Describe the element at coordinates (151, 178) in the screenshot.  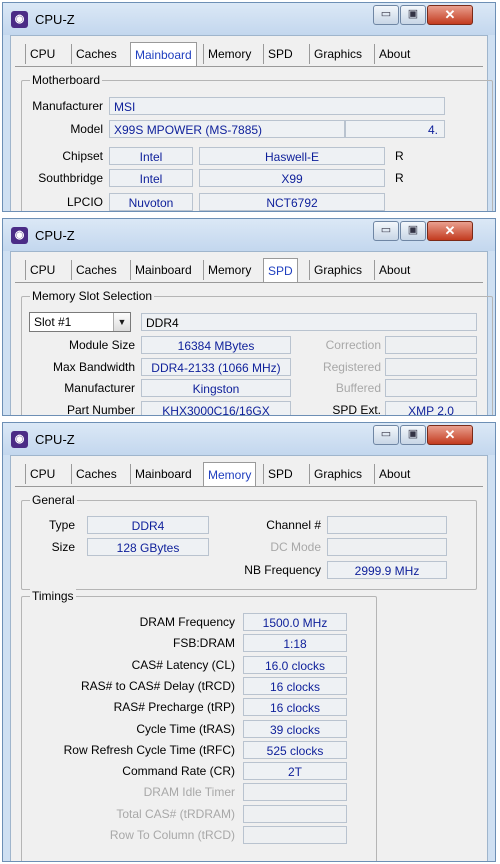
I see `southbridge-vendor-field: Intel` at that location.